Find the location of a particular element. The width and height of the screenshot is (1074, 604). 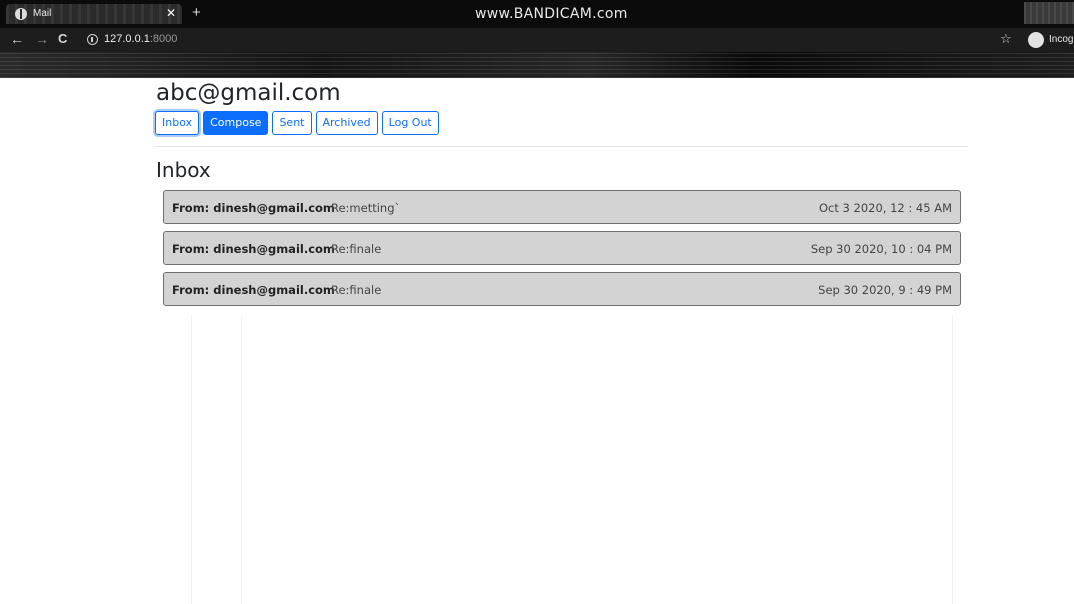

tab-strip: Mail ✕ + www.BANDICAM.com is located at coordinates (537, 14).